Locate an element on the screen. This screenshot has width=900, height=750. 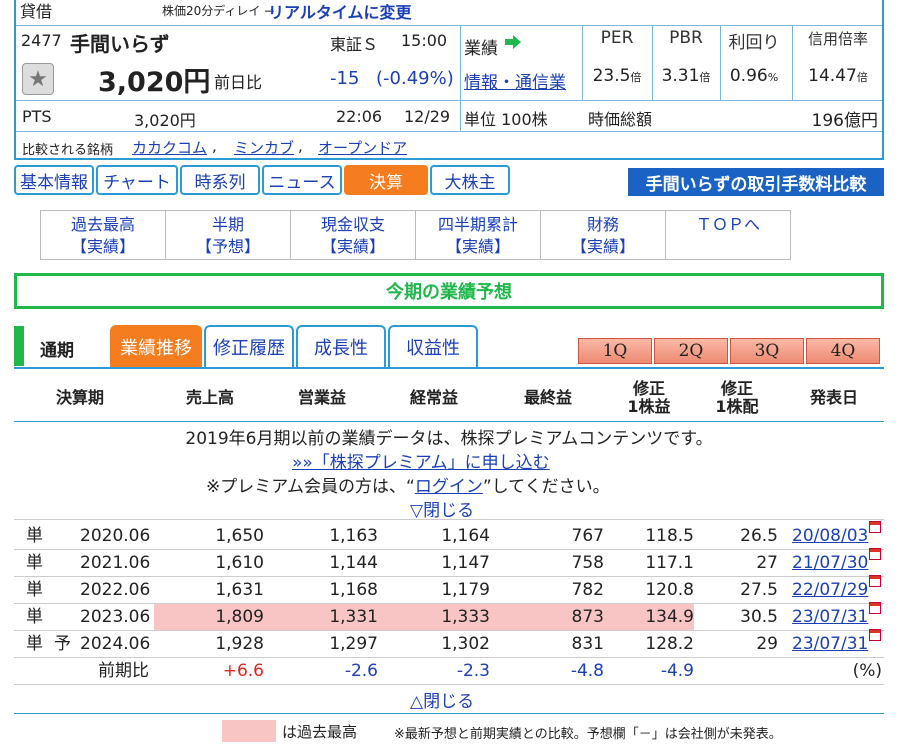
perf-label: 業績 is located at coordinates (481, 46).